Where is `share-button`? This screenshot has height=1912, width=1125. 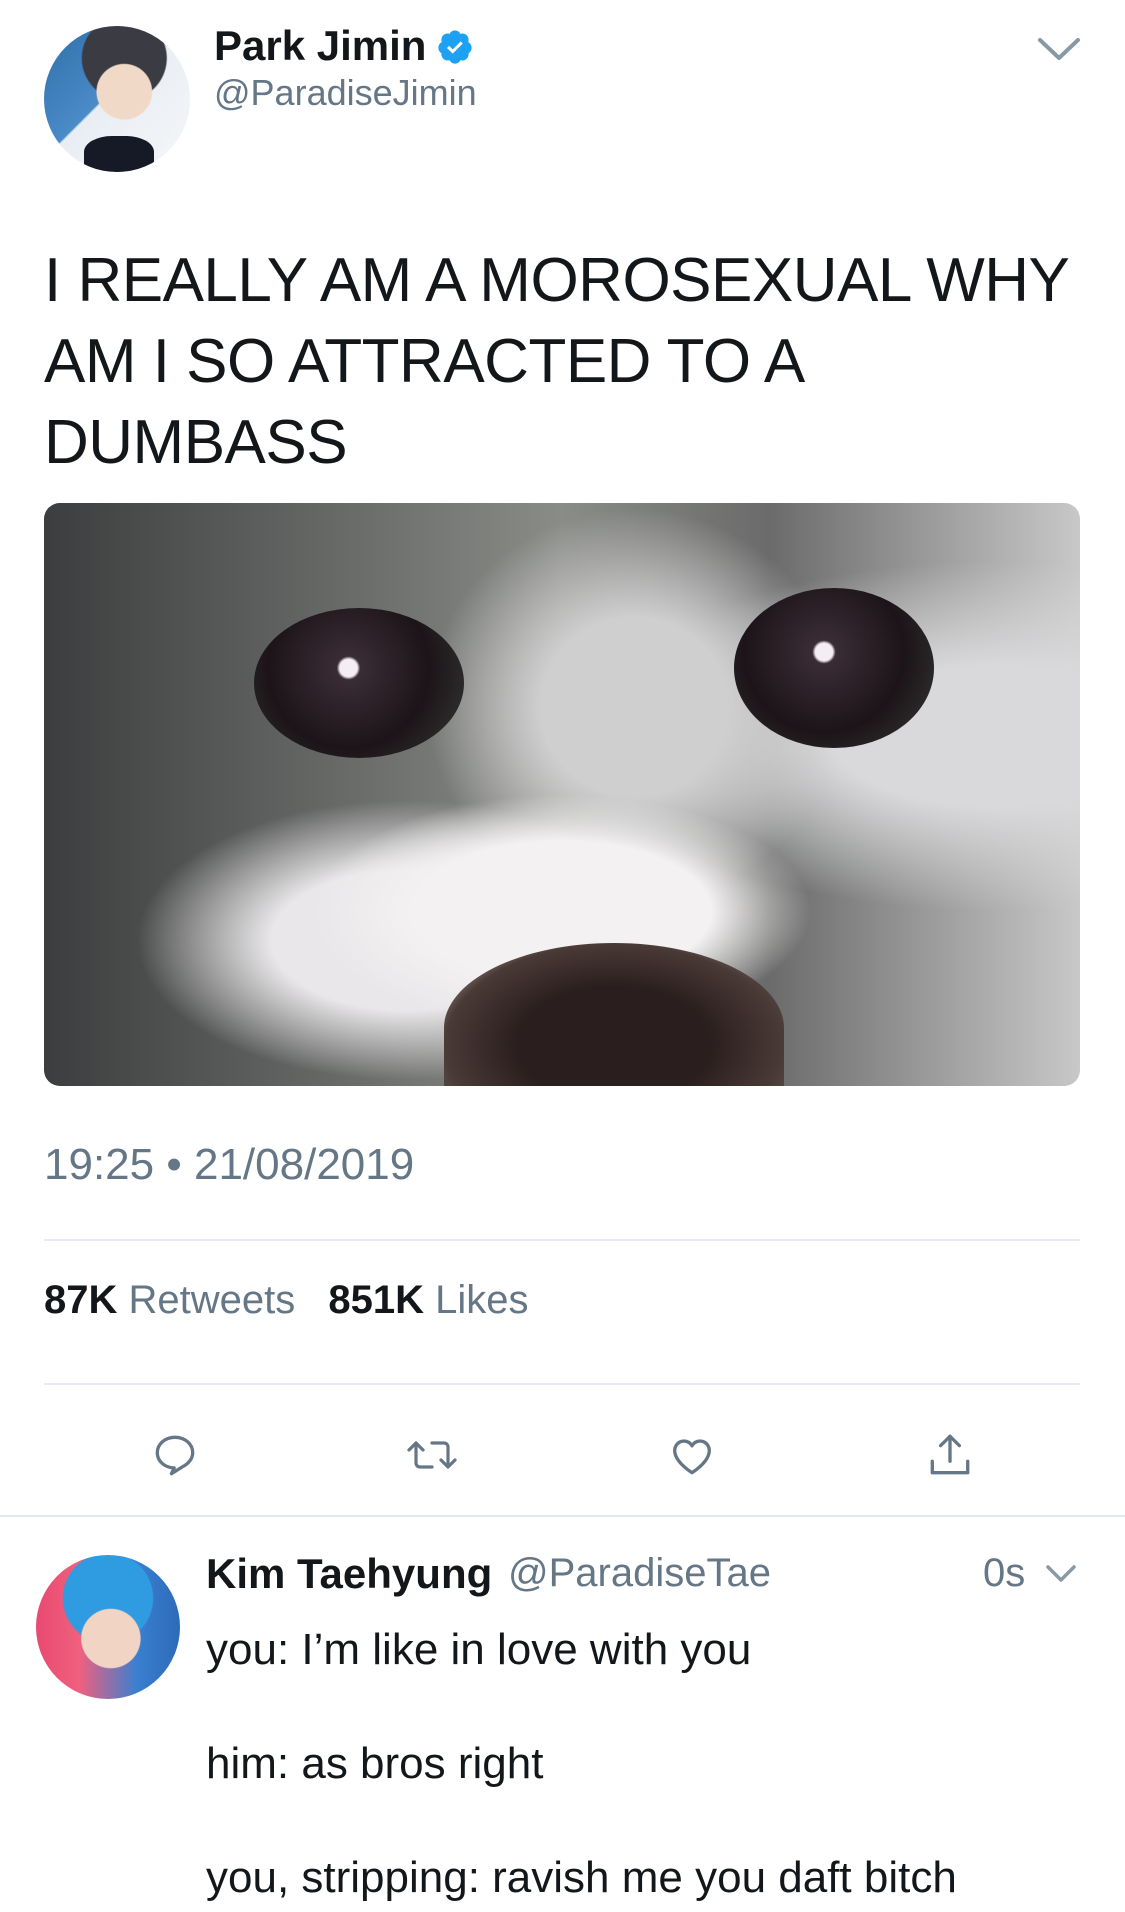
share-button is located at coordinates (950, 1455).